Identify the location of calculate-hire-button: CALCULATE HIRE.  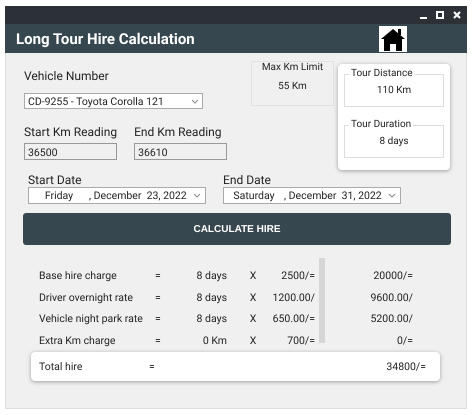
(237, 229).